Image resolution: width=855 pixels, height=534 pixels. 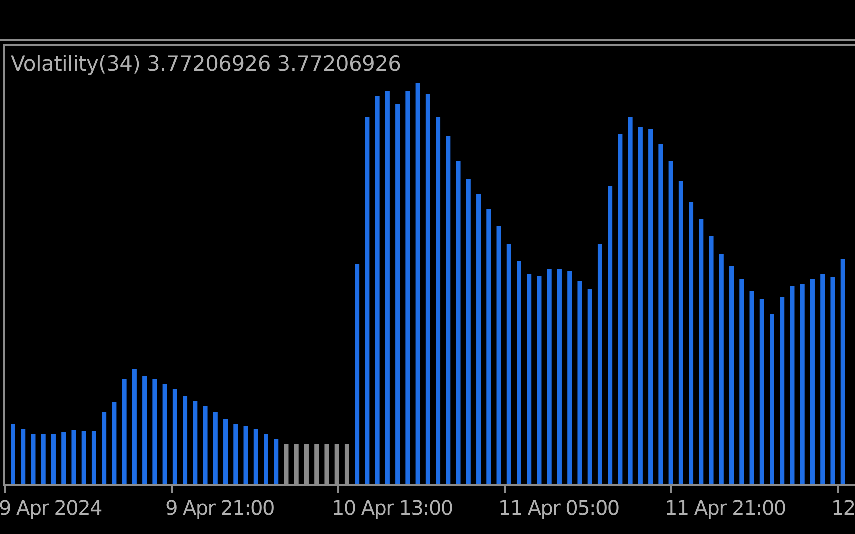 I want to click on time-axis-label: 10 Apr 13:00, so click(x=393, y=508).